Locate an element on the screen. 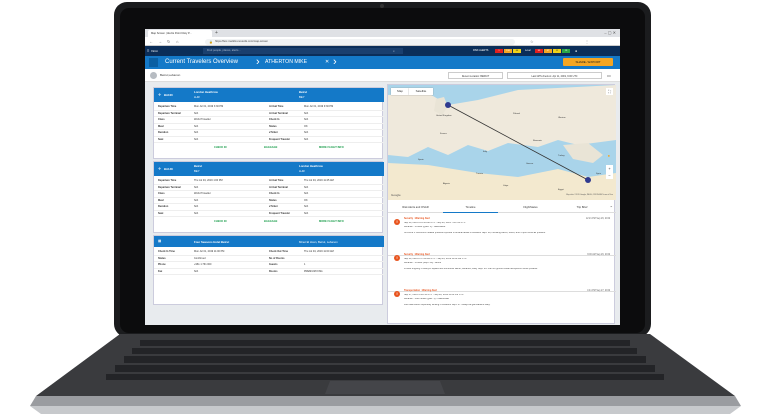  flight-card-header: ✈ BA100 London Heathrow LHR Beirut BEY is located at coordinates (269, 95).